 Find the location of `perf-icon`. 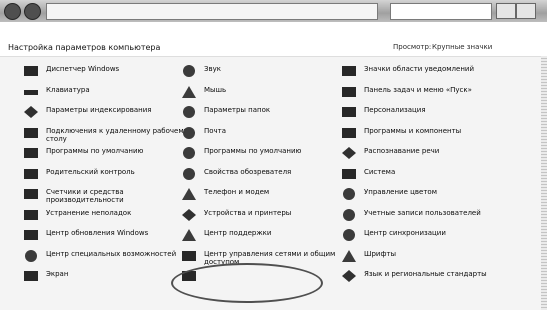

perf-icon is located at coordinates (31, 194).